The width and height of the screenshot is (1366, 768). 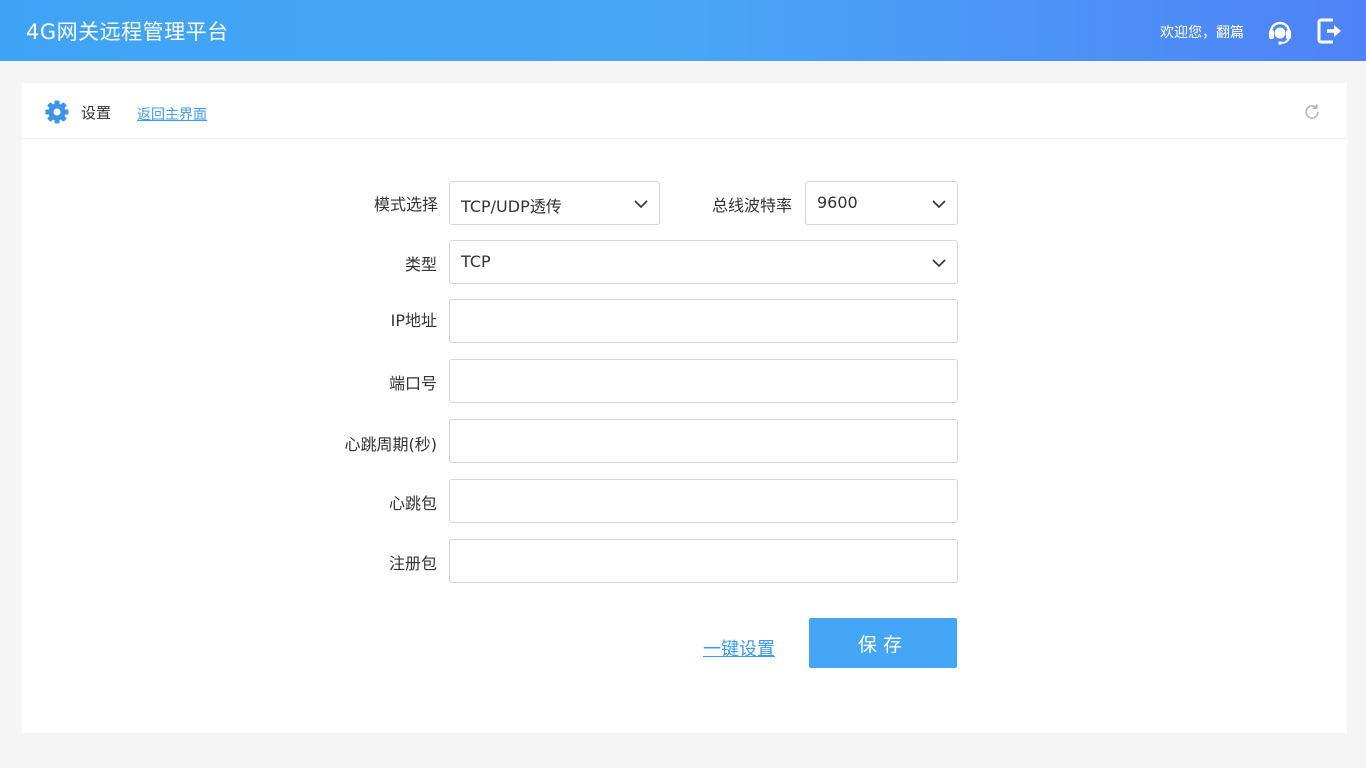 I want to click on welcome-text: 欢迎您，翻篇, so click(x=1202, y=33).